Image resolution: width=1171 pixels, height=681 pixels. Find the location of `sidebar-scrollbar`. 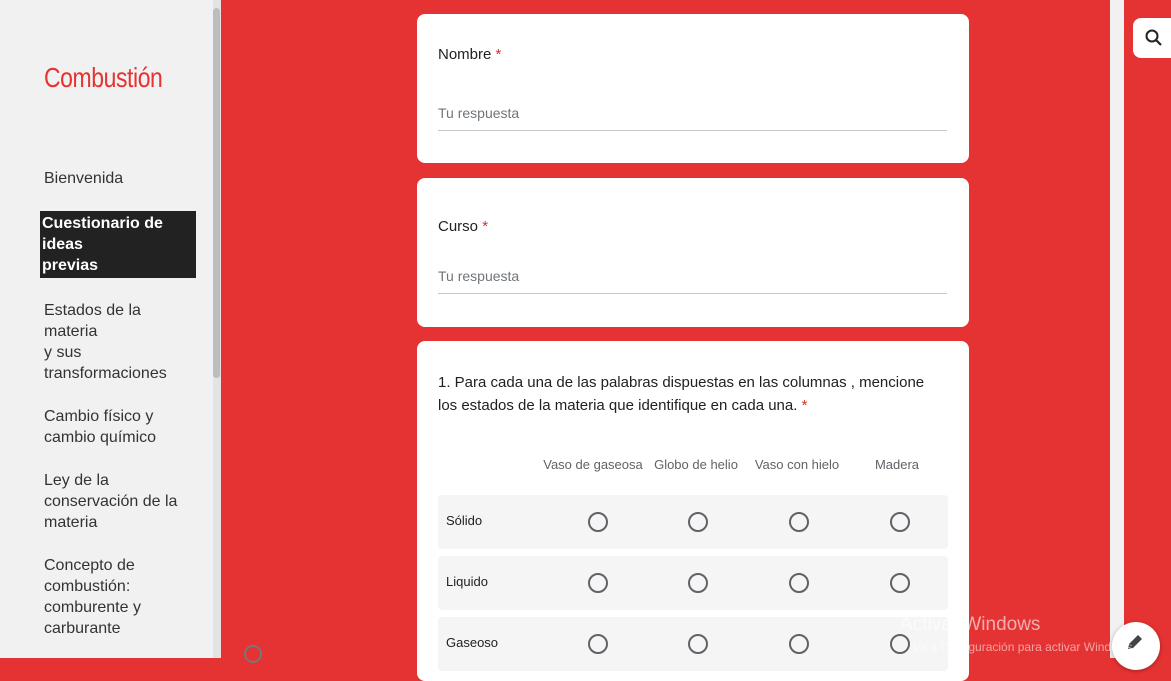

sidebar-scrollbar is located at coordinates (216, 193).